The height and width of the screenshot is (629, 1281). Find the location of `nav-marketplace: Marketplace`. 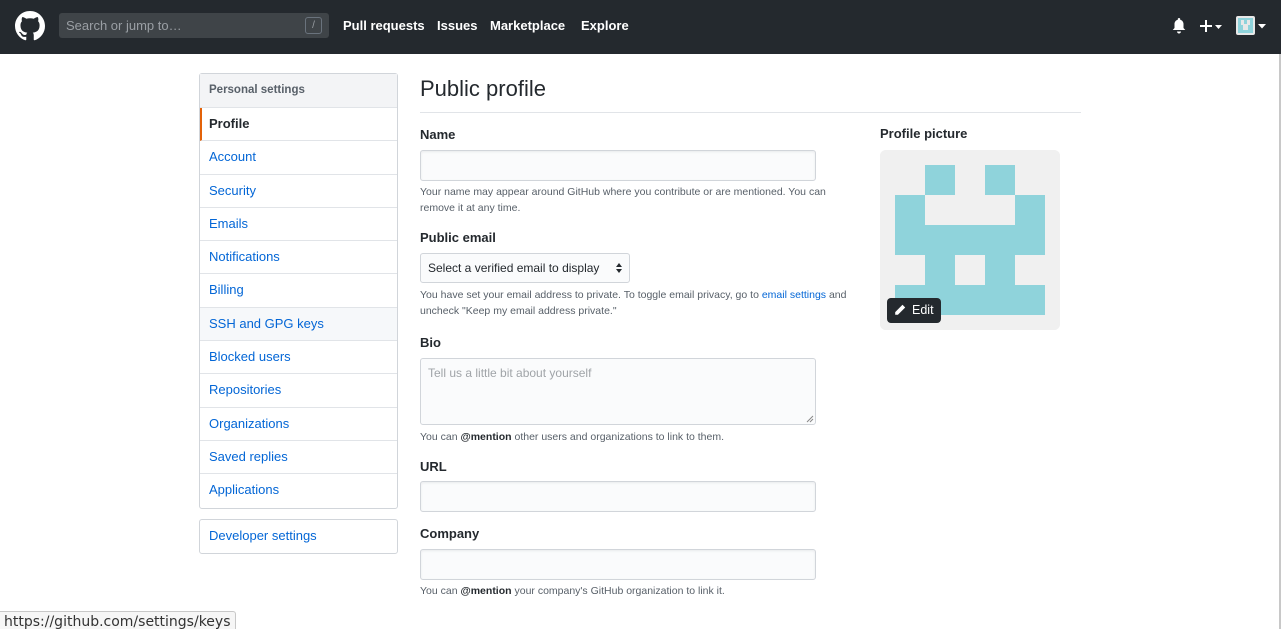

nav-marketplace: Marketplace is located at coordinates (527, 25).